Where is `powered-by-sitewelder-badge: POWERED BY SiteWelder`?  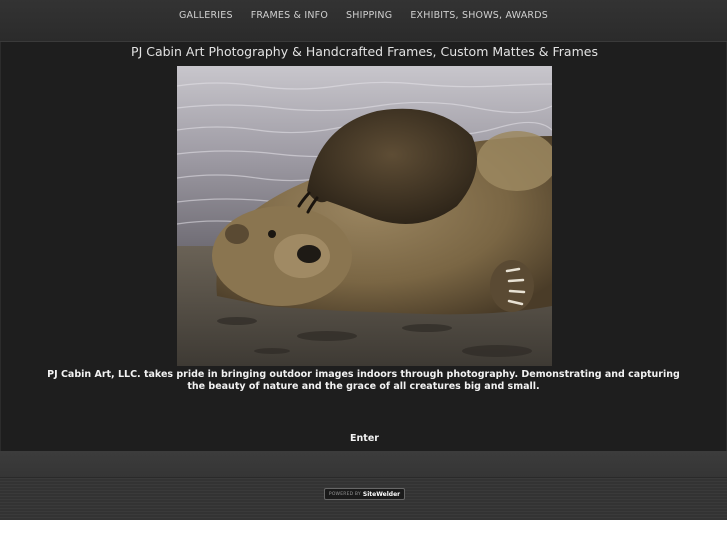
powered-by-sitewelder-badge: POWERED BY SiteWelder is located at coordinates (364, 494).